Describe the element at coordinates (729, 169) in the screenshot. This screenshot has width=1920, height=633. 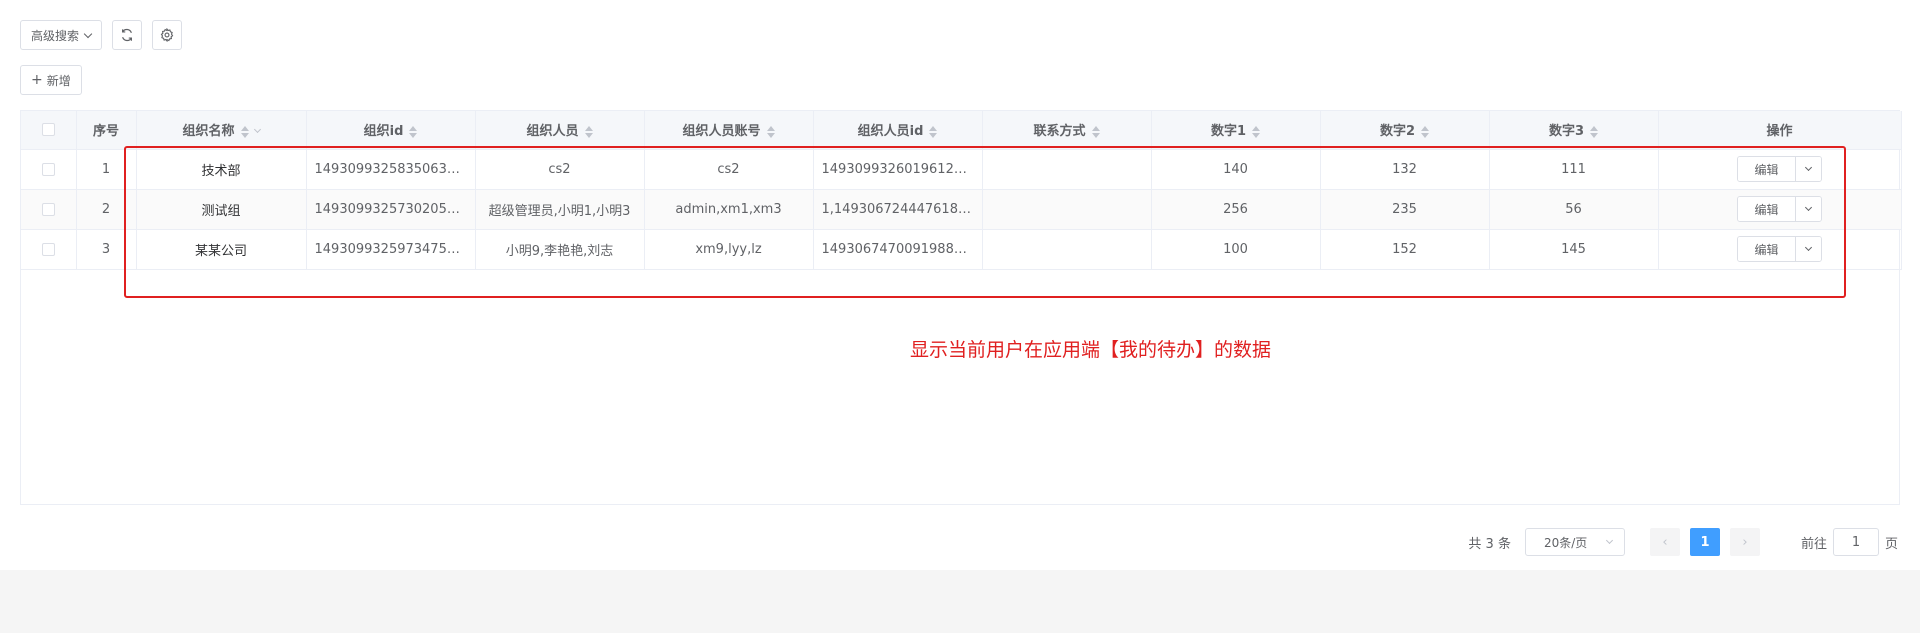
I see `cell-accounts: cs2` at that location.